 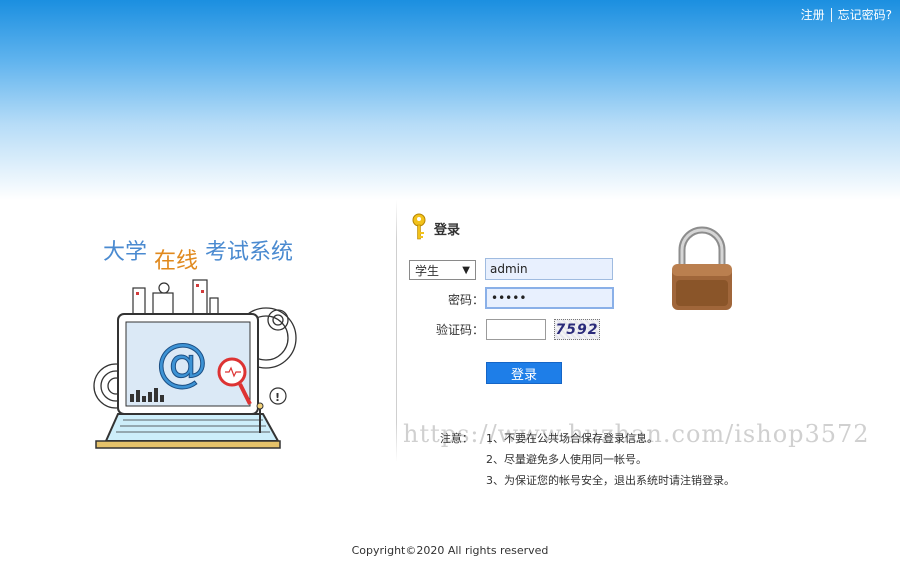 I want to click on role-selected-value: 学生, so click(x=427, y=270).